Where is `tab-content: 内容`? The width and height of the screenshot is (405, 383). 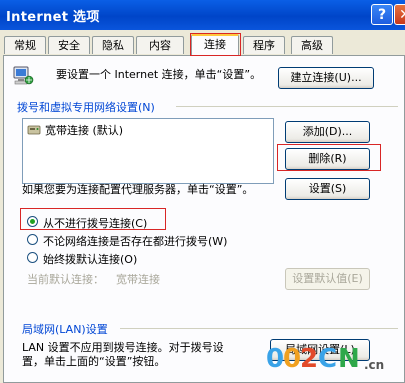 tab-content: 内容 is located at coordinates (160, 45).